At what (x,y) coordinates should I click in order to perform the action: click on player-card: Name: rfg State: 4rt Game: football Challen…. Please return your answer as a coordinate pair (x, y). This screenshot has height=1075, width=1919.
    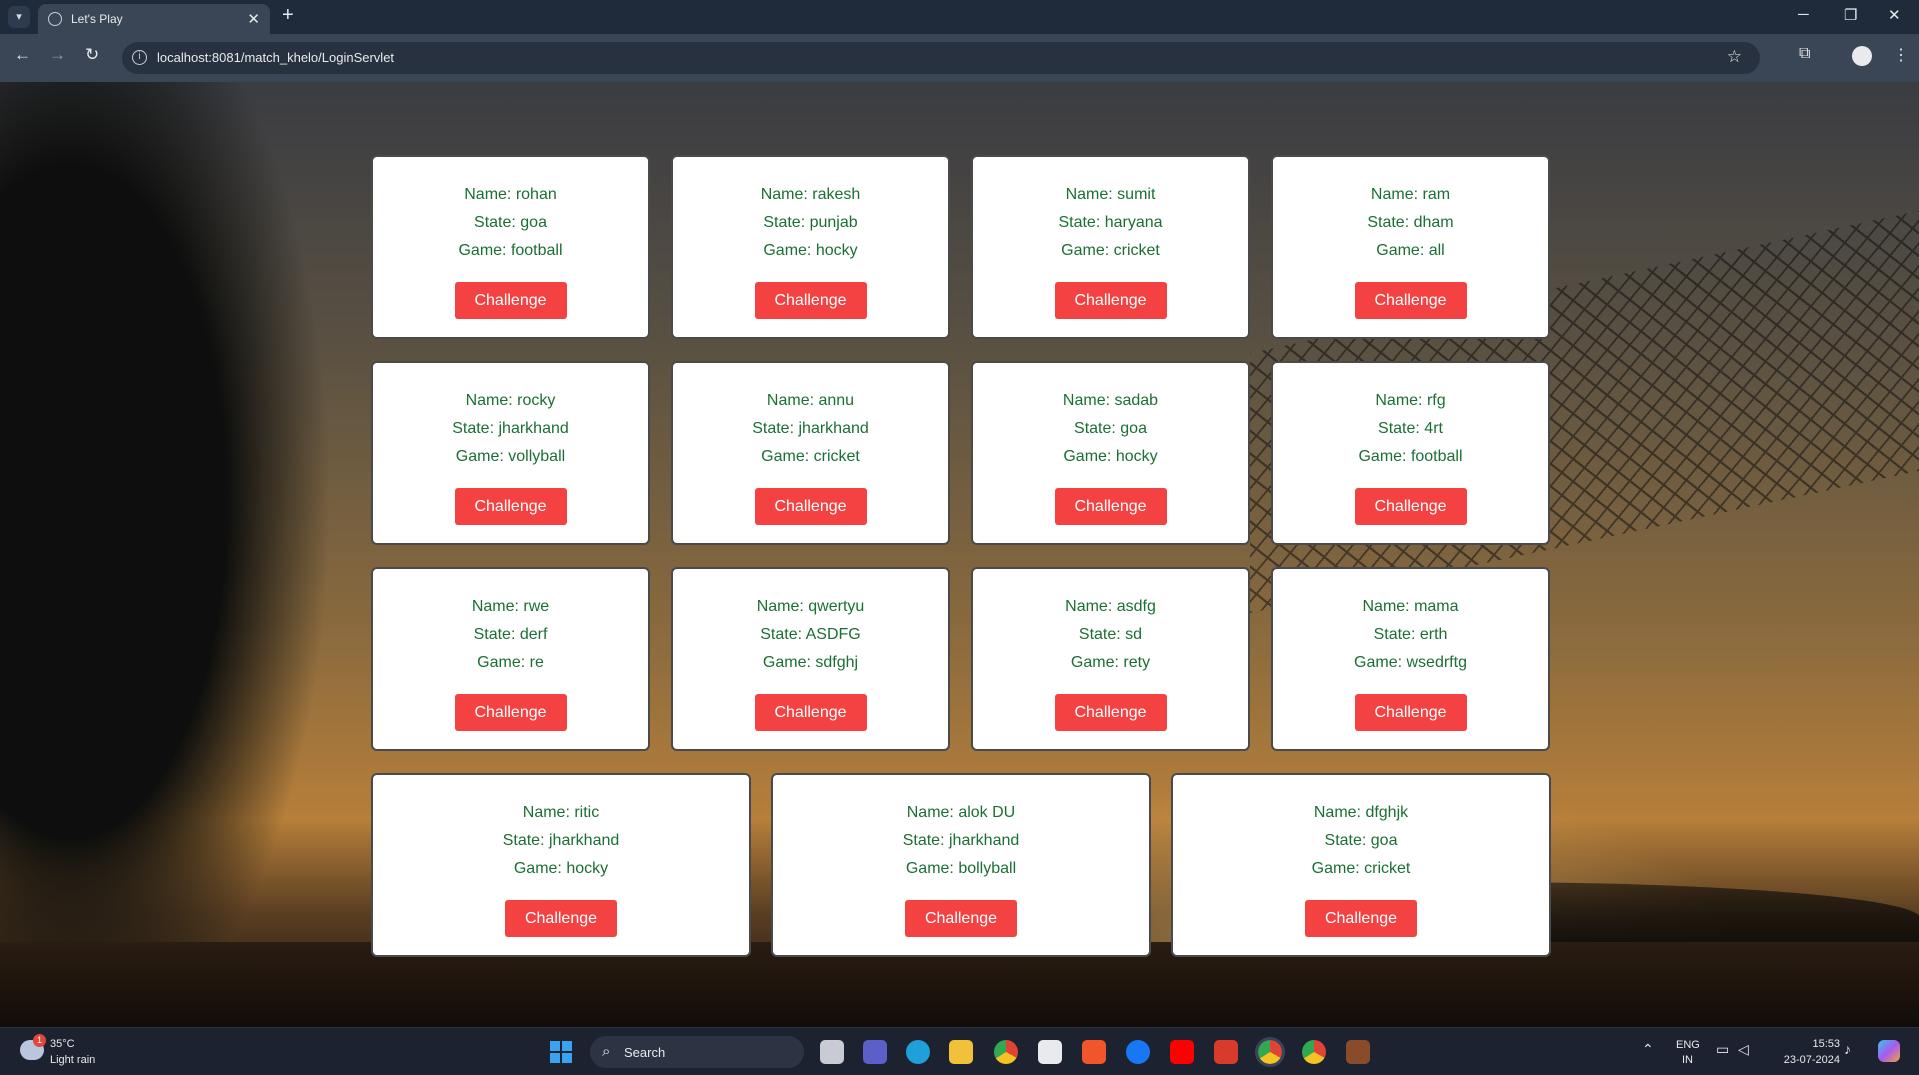
    Looking at the image, I should click on (1410, 453).